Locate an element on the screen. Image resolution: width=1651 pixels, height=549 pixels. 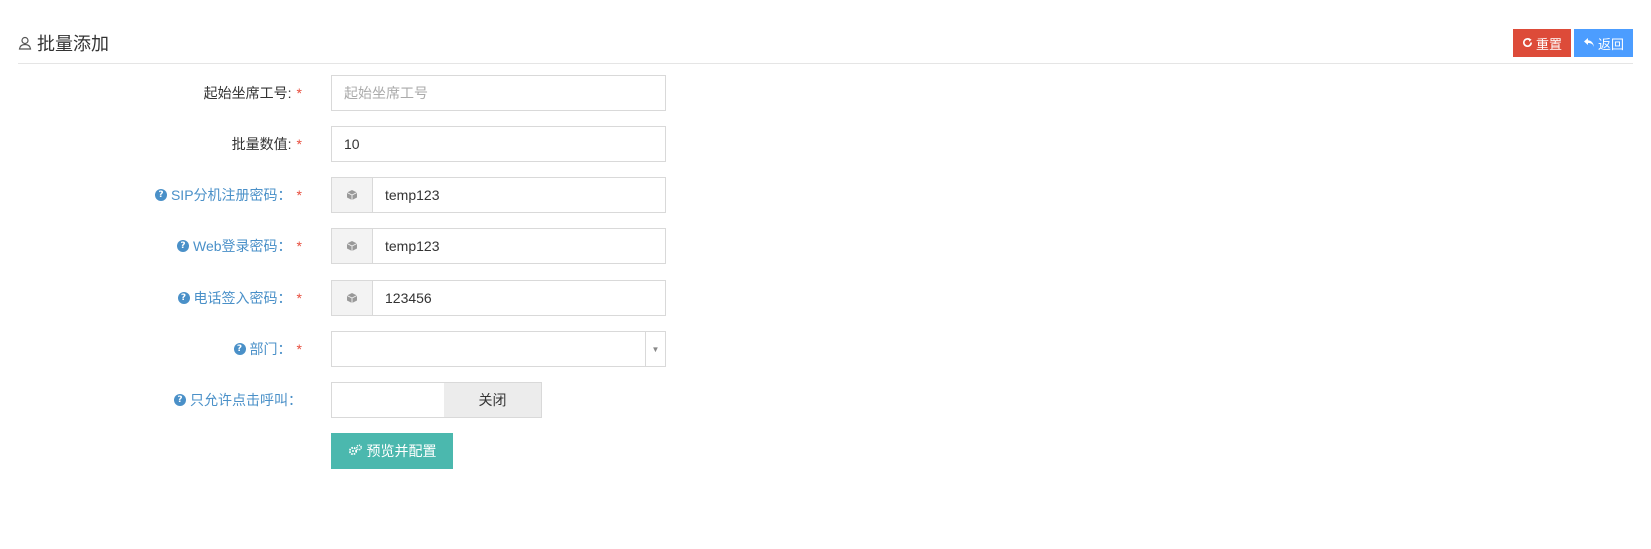
click-call-only-label-text: 只允许点击呼叫： is located at coordinates (246, 400).